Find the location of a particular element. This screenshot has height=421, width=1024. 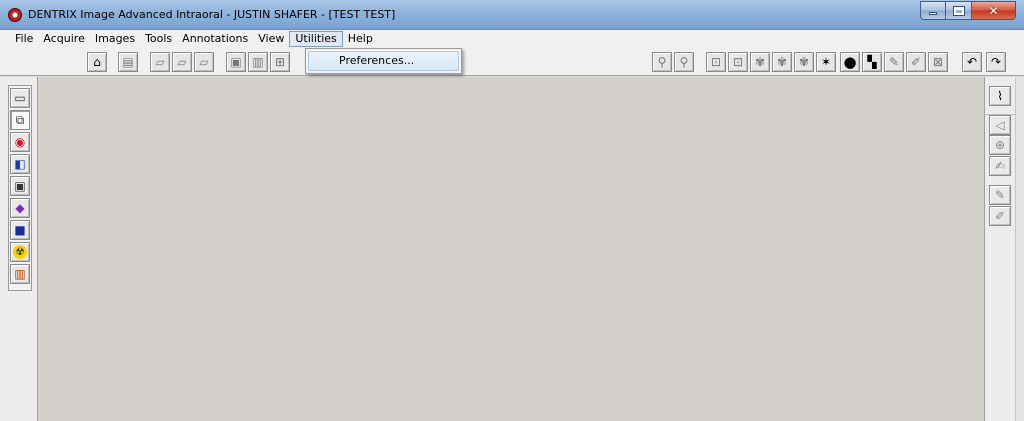

redo-button: ↷ is located at coordinates (996, 62).